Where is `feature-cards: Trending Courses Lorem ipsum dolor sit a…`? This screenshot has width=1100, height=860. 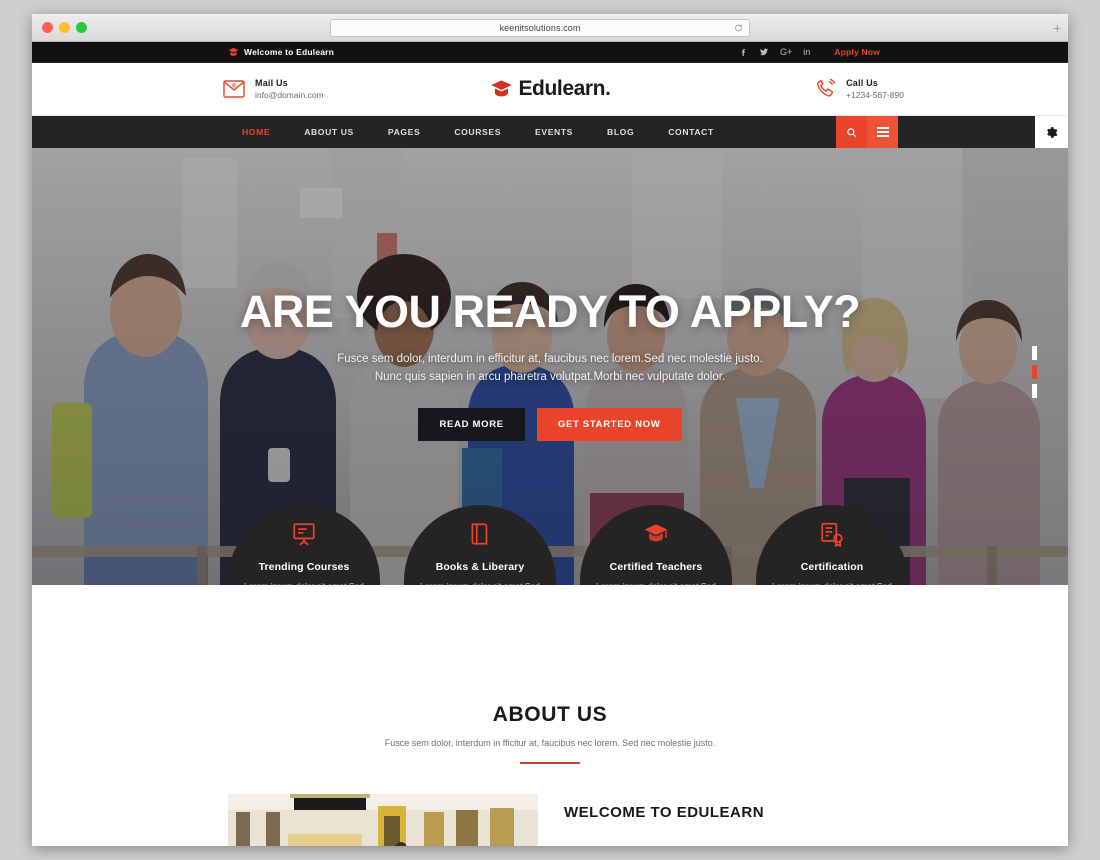
feature-cards: Trending Courses Lorem ipsum dolor sit a… is located at coordinates (568, 544).